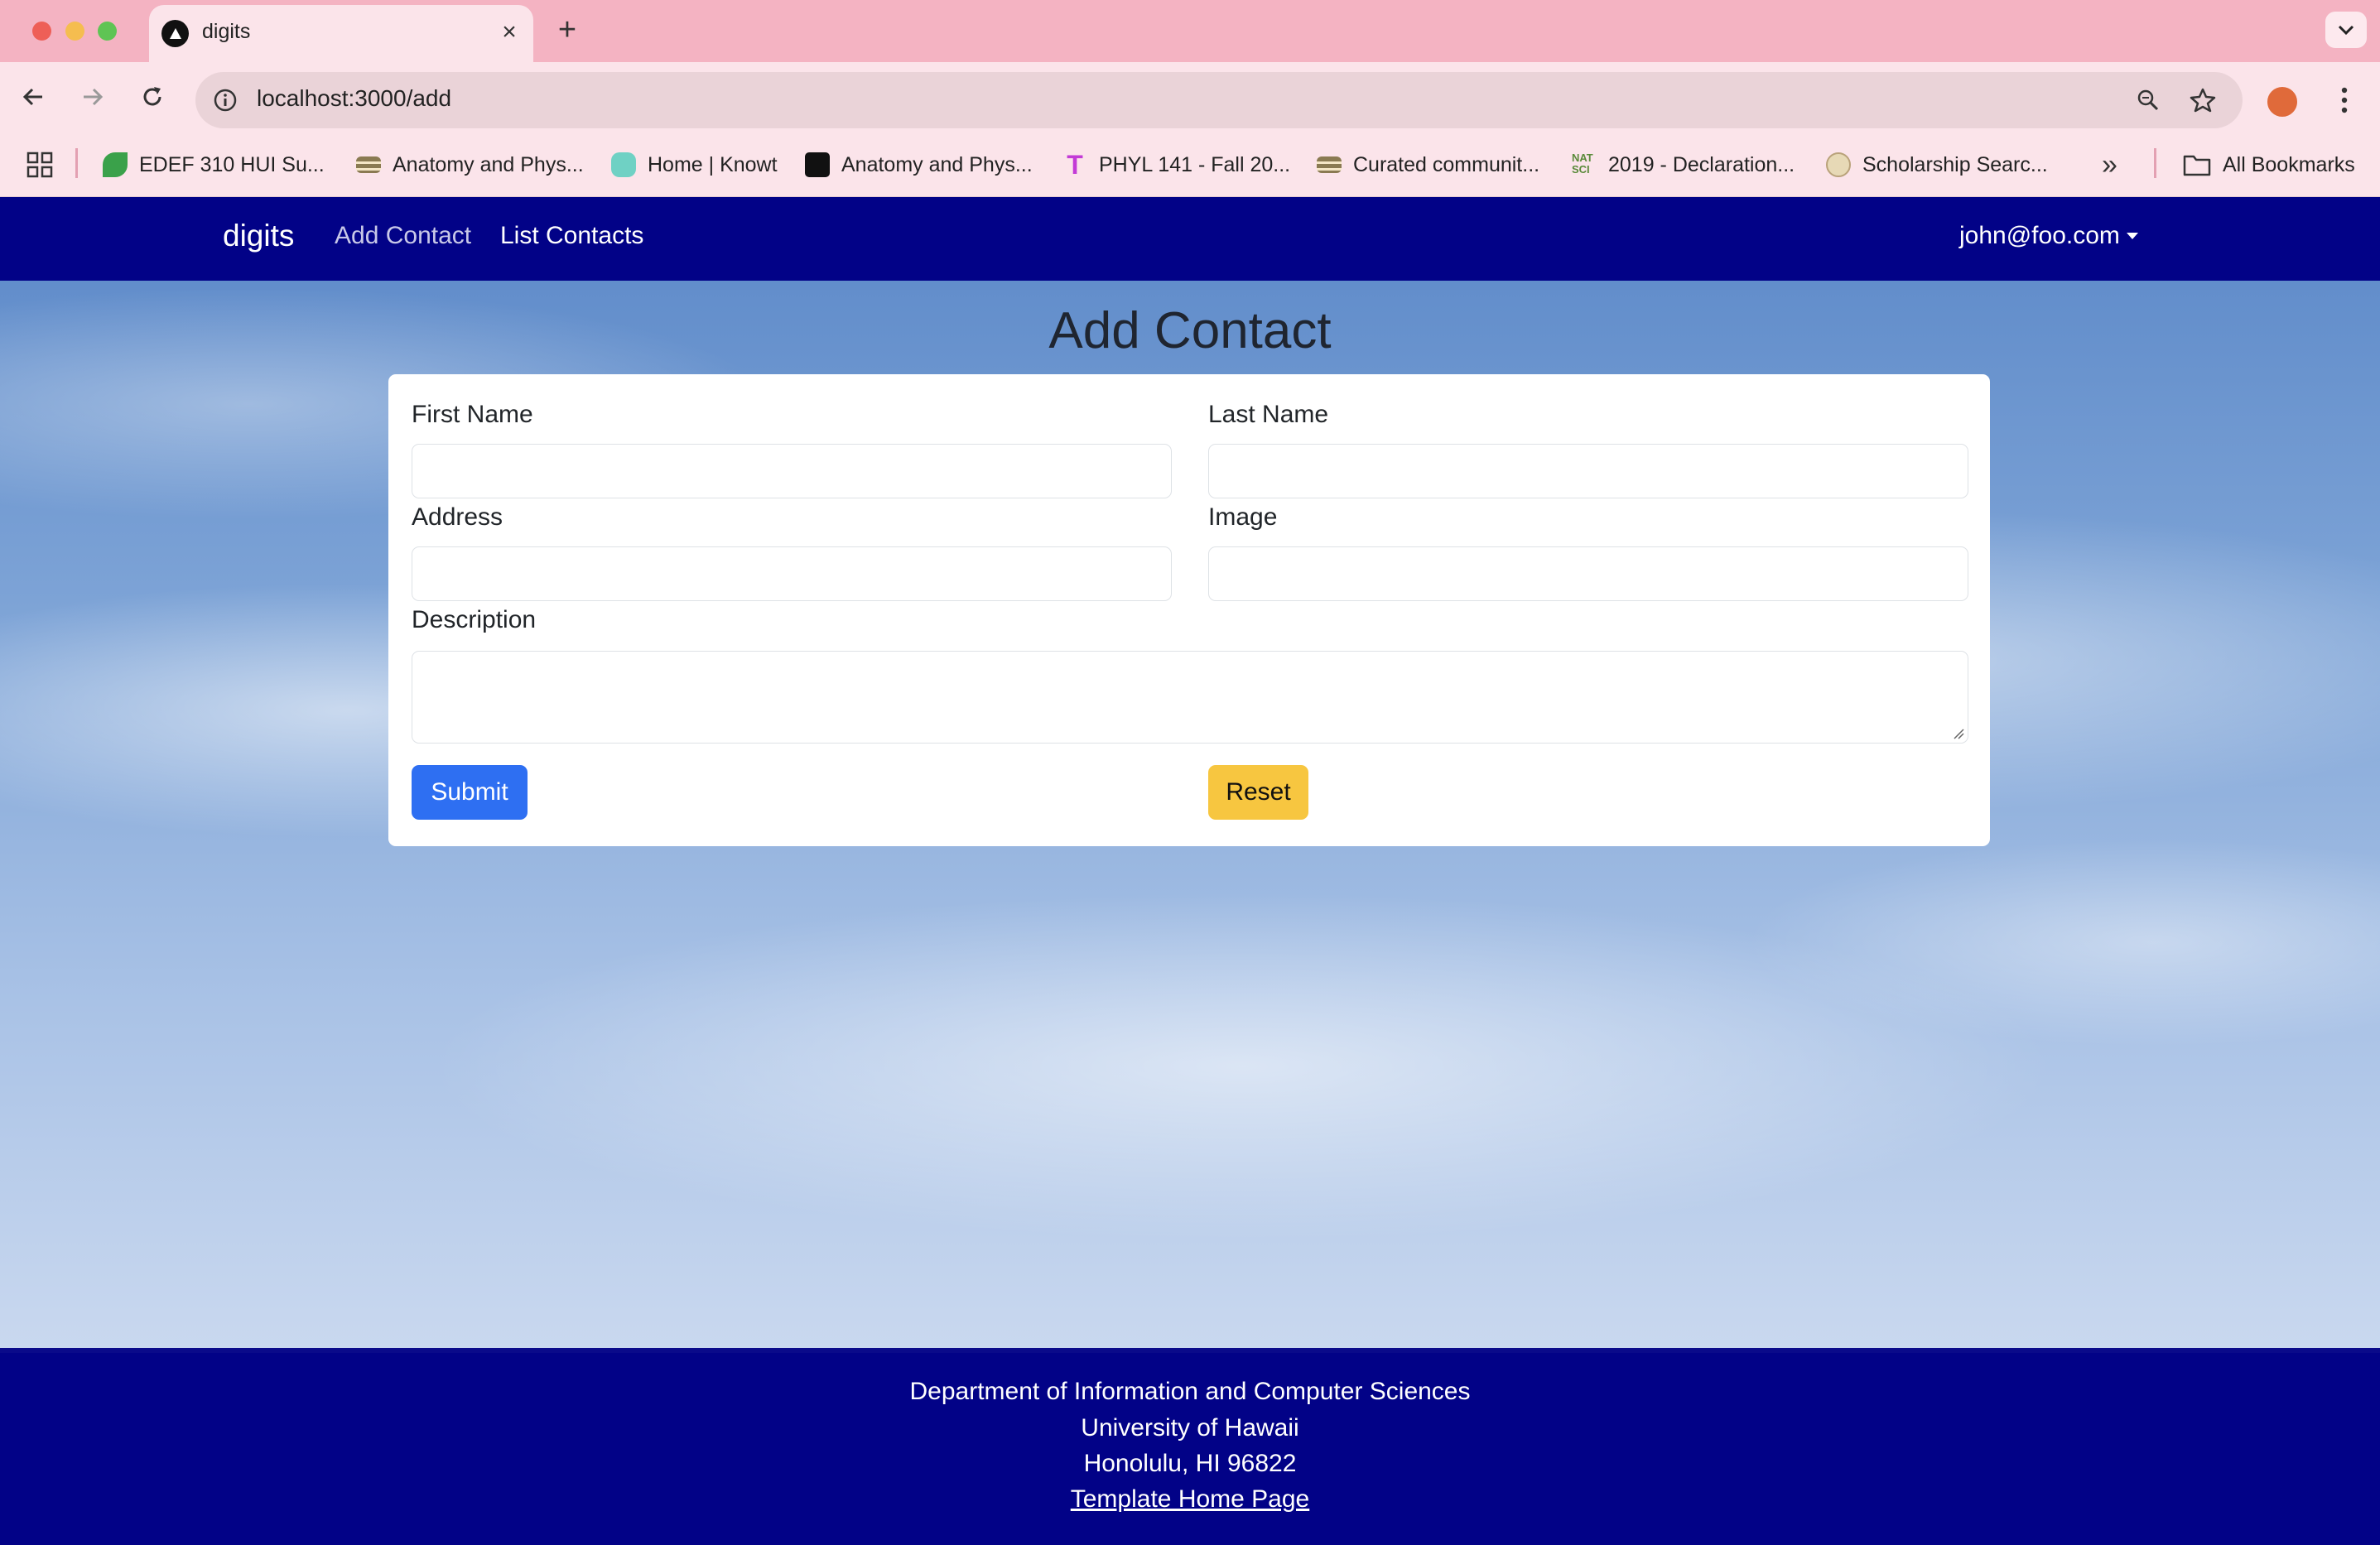 The height and width of the screenshot is (1545, 2380). I want to click on browser-toolbar: localhost:3000/add, so click(1190, 100).